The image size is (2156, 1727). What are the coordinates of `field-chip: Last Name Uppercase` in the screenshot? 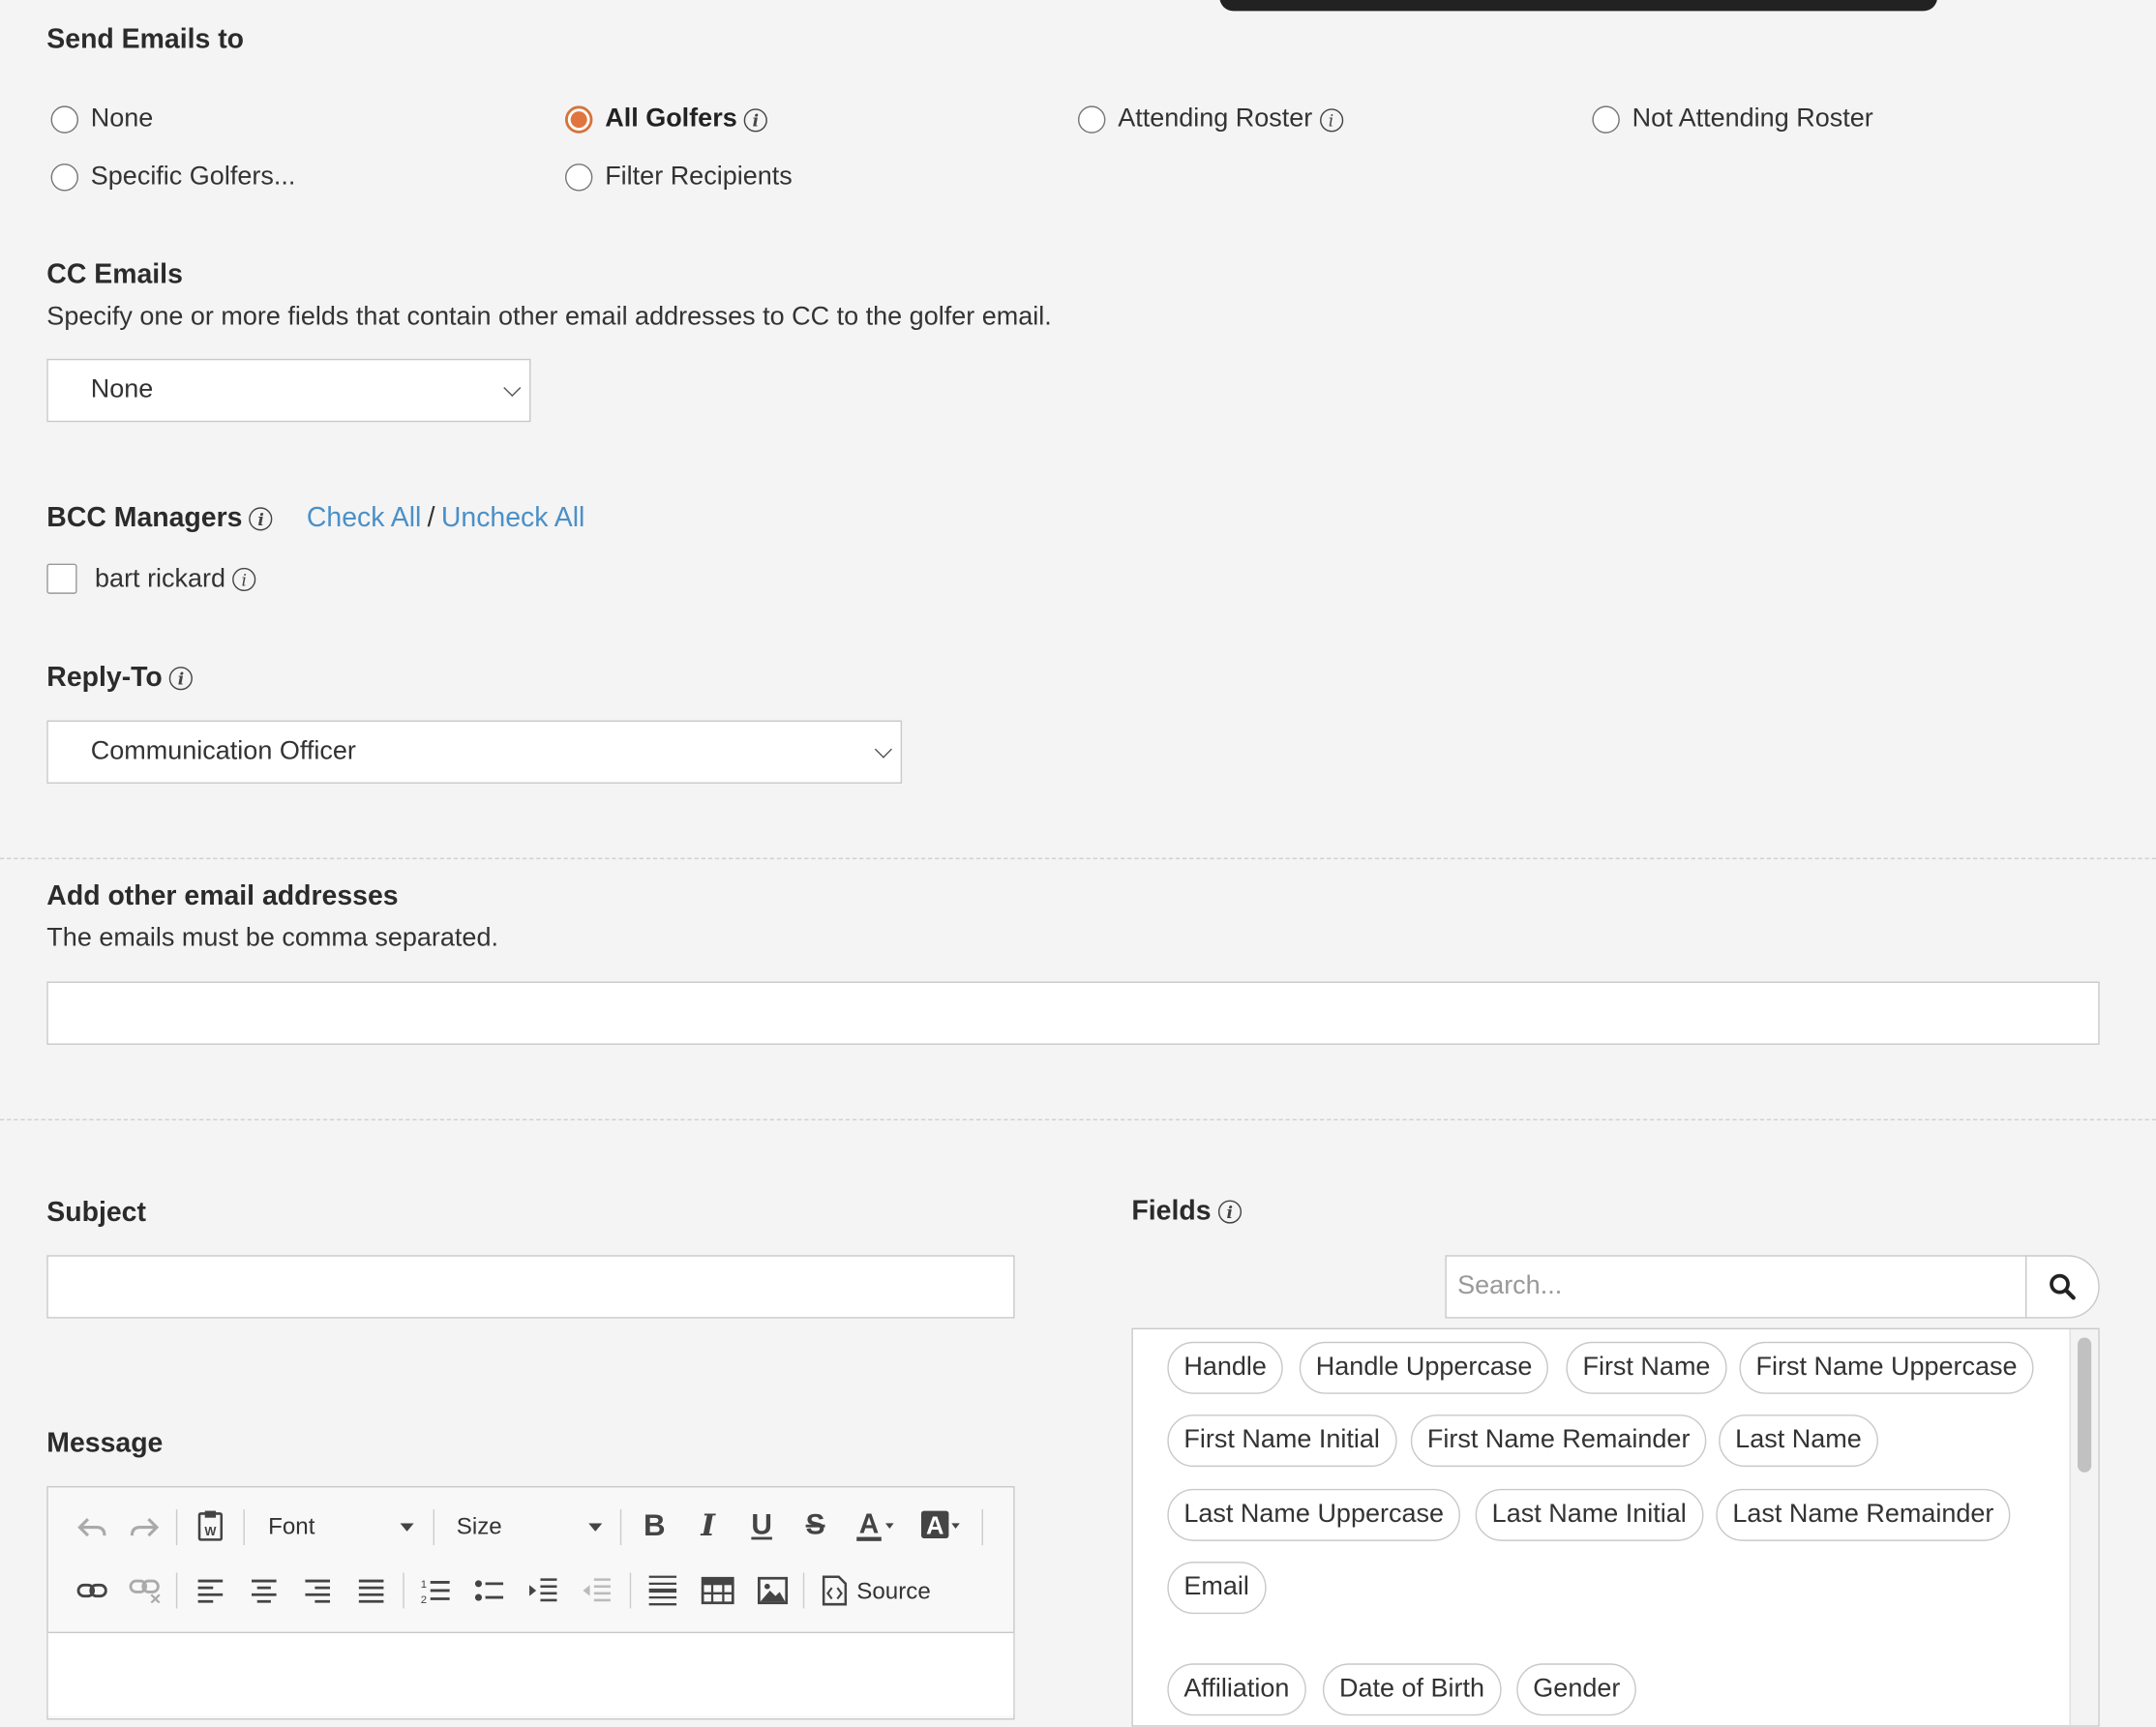 It's located at (1314, 1514).